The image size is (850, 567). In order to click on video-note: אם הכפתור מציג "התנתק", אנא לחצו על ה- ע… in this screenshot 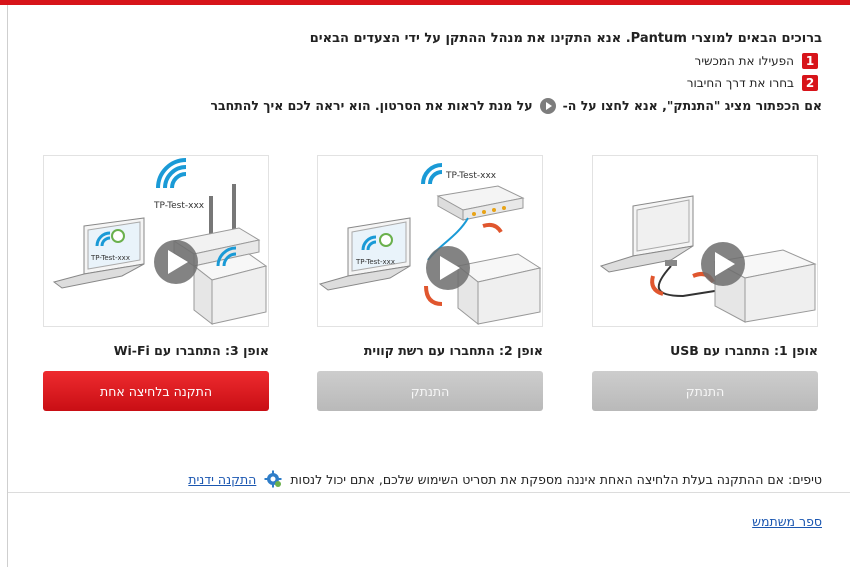, I will do `click(431, 106)`.